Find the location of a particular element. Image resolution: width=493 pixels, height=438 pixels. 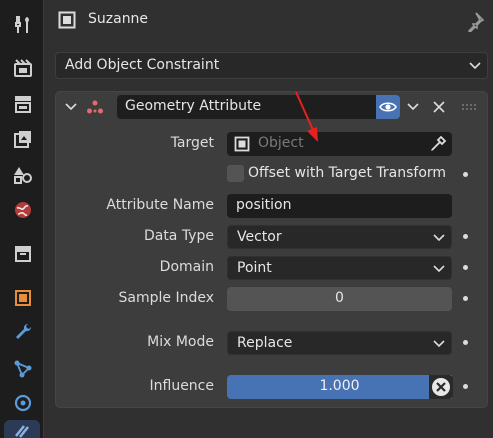

physics-icon is located at coordinates (23, 403).